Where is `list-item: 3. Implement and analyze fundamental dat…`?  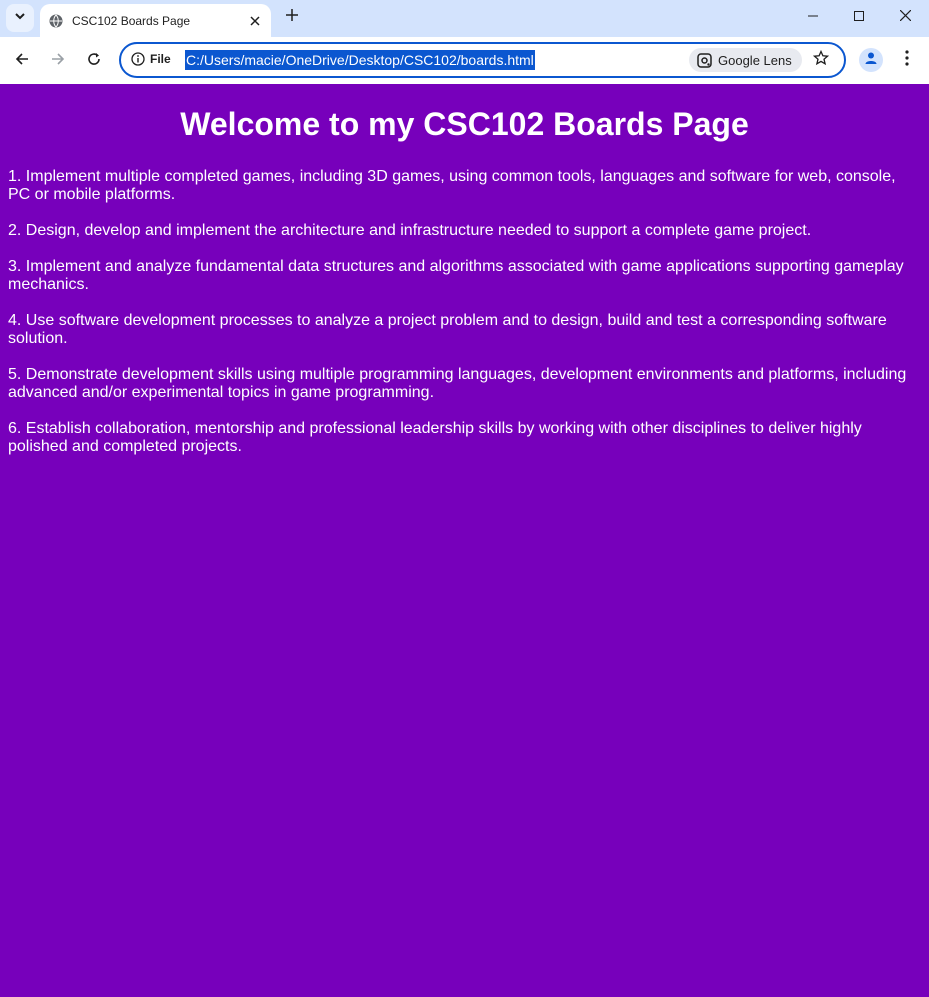 list-item: 3. Implement and analyze fundamental dat… is located at coordinates (456, 275).